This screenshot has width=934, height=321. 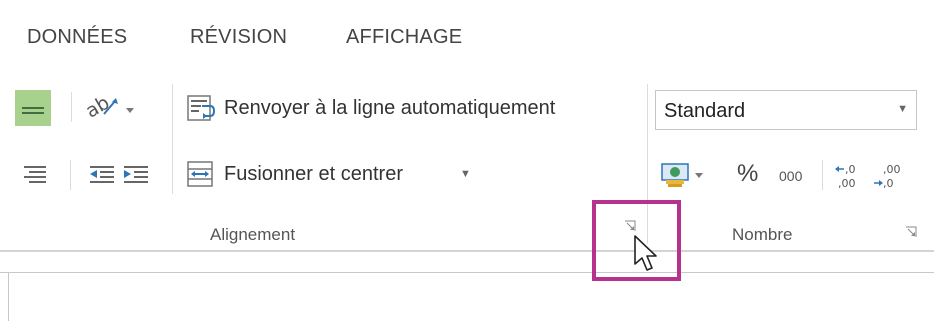 I want to click on merge-center-button, so click(x=201, y=174).